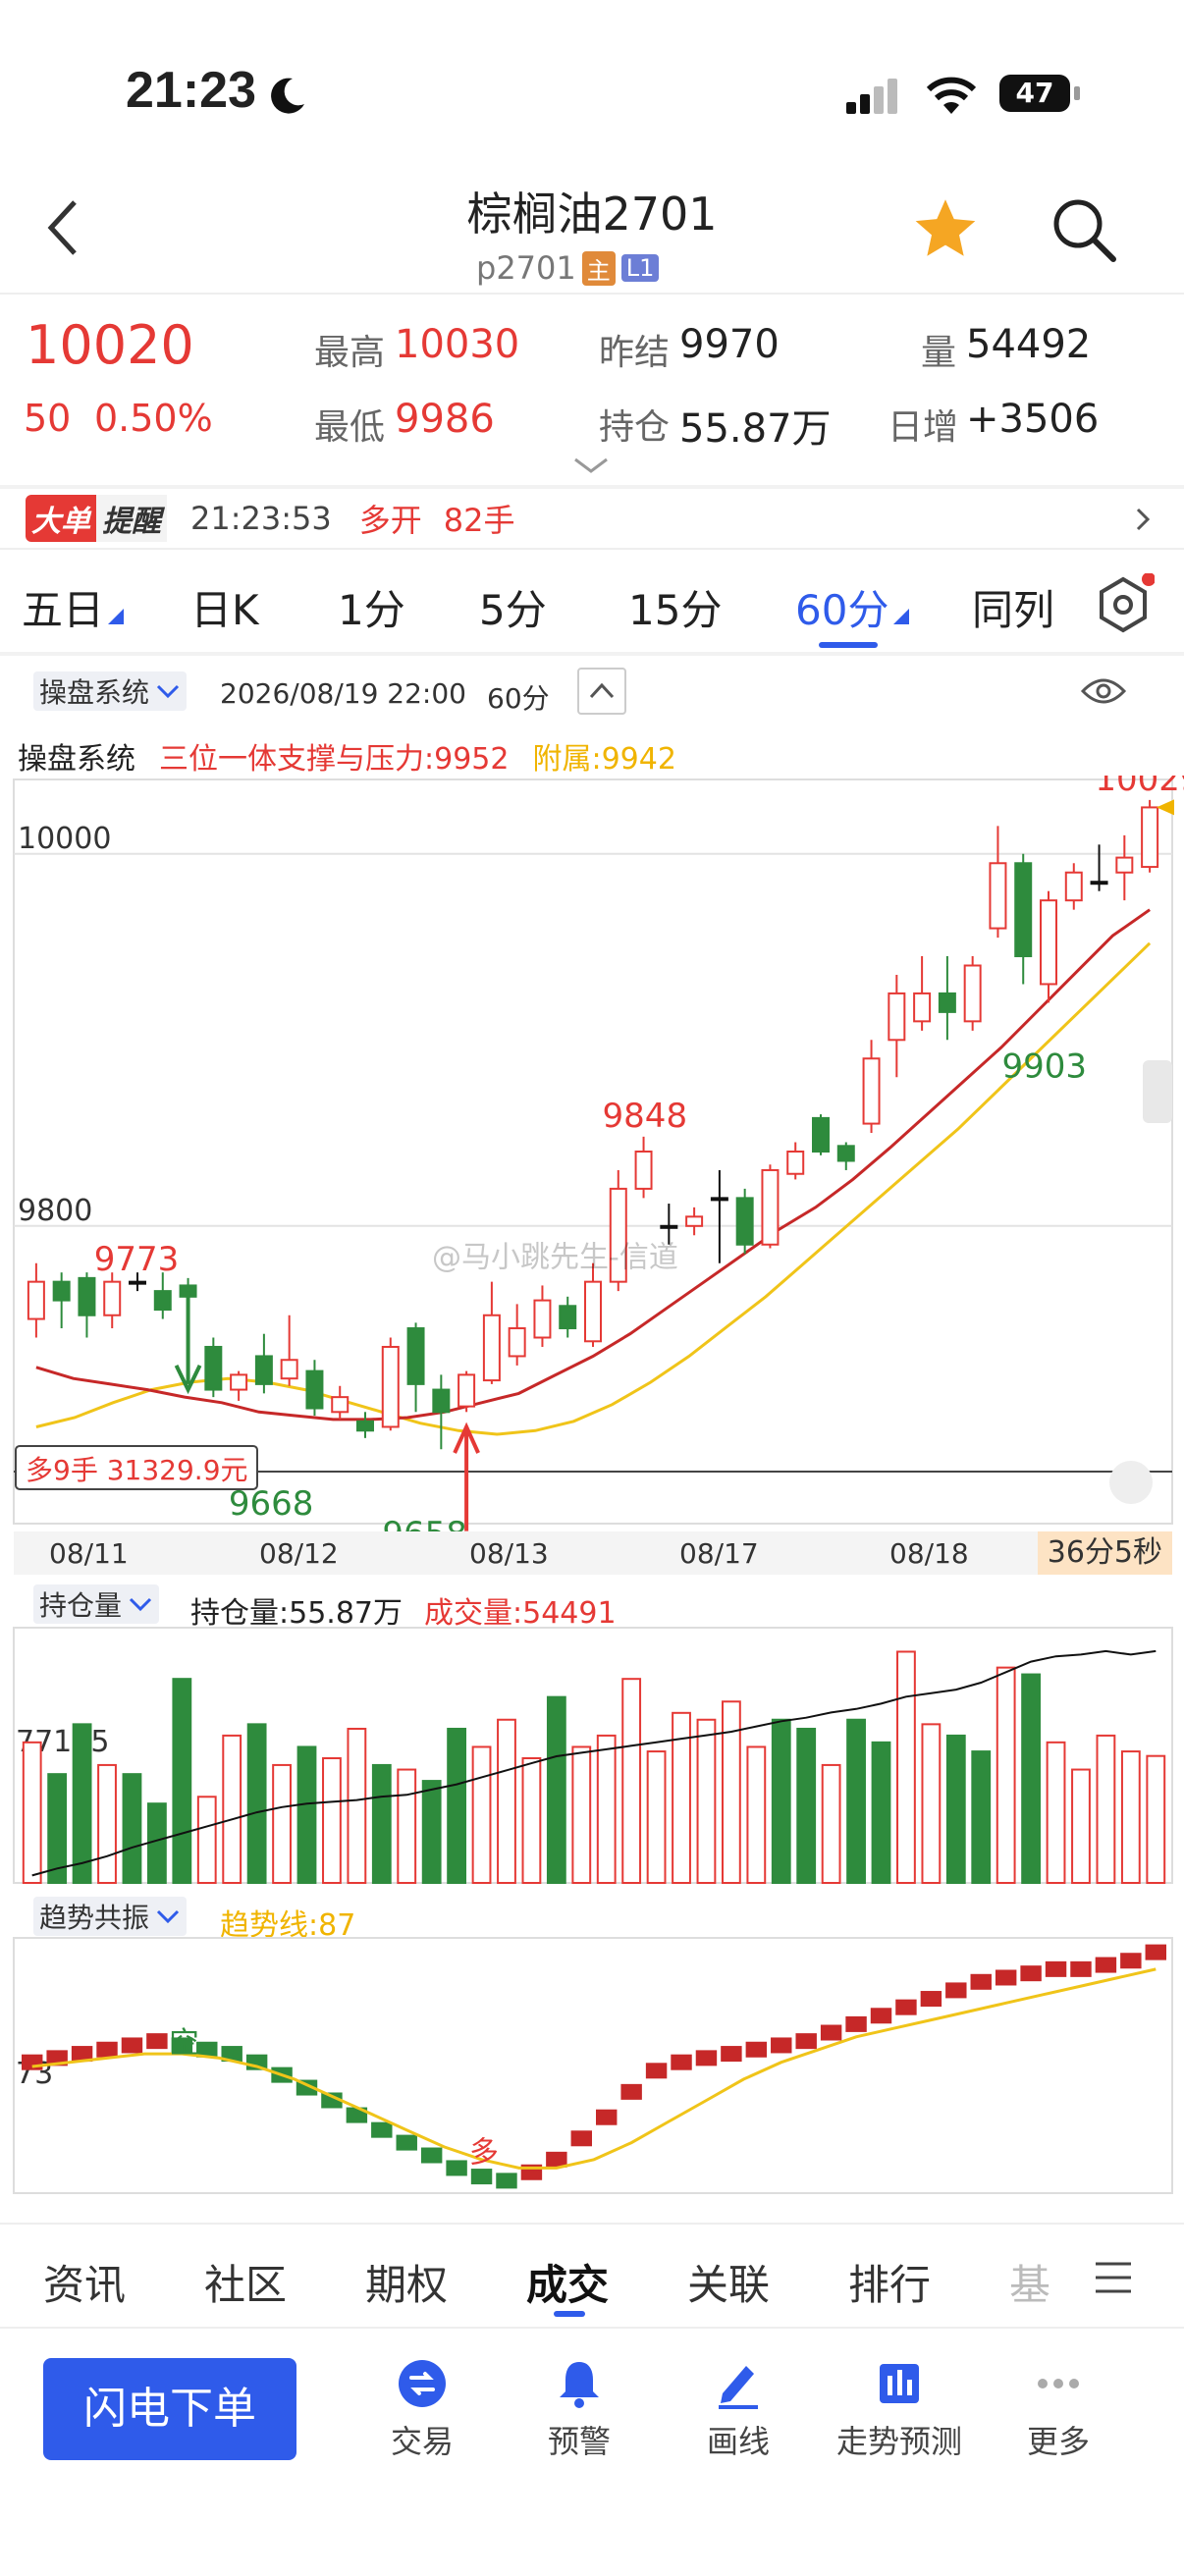 This screenshot has height=2576, width=1184. Describe the element at coordinates (343, 693) in the screenshot. I see `chart-datetime: 2026/08/19 22:00` at that location.